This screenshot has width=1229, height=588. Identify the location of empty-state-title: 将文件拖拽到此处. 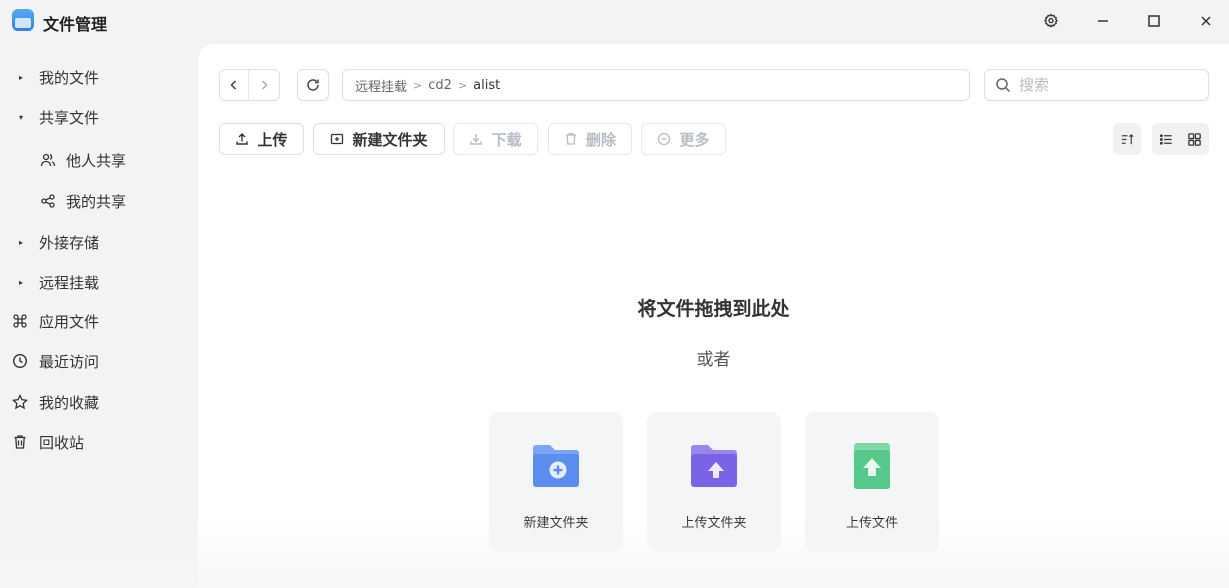
(713, 309).